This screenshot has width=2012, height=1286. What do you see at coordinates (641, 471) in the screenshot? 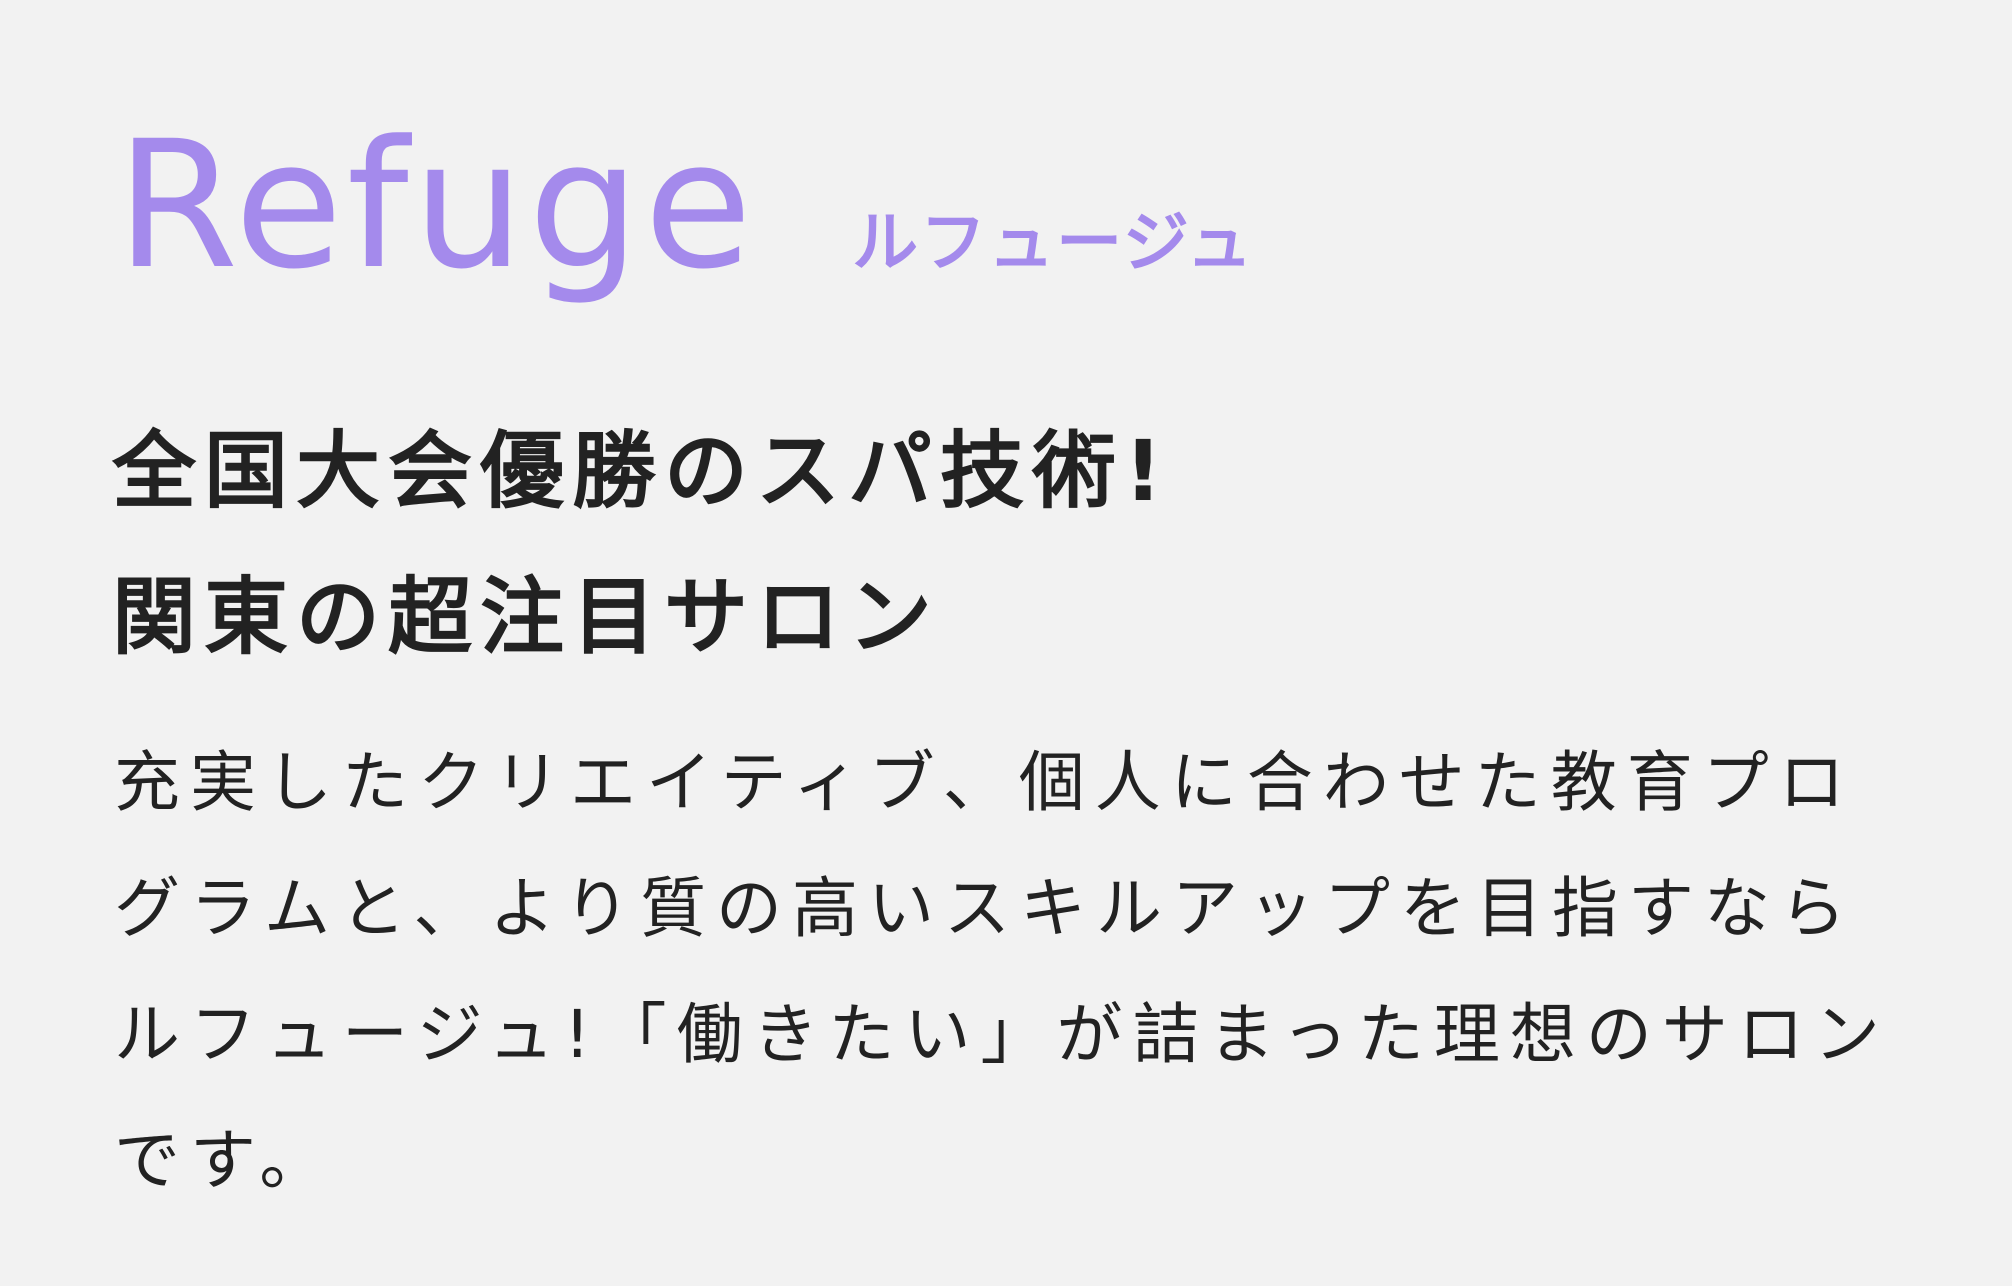
I see `headline-line-1: 全国大会優勝のスパ技術!` at bounding box center [641, 471].